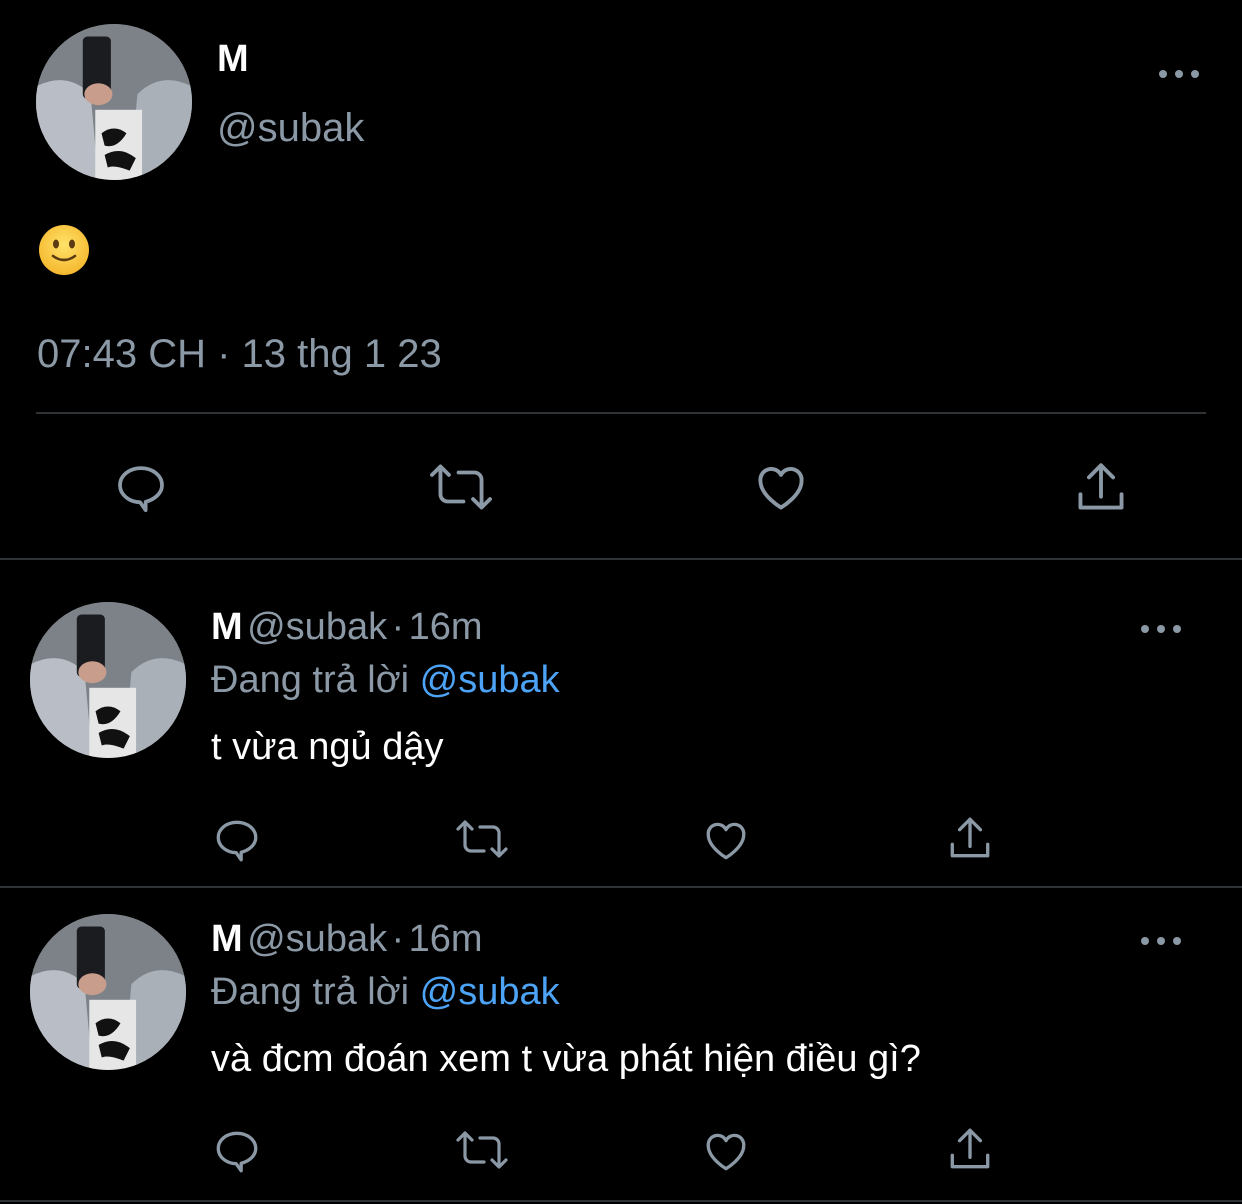  Describe the element at coordinates (233, 59) in the screenshot. I see `tweet-author-name: M` at that location.